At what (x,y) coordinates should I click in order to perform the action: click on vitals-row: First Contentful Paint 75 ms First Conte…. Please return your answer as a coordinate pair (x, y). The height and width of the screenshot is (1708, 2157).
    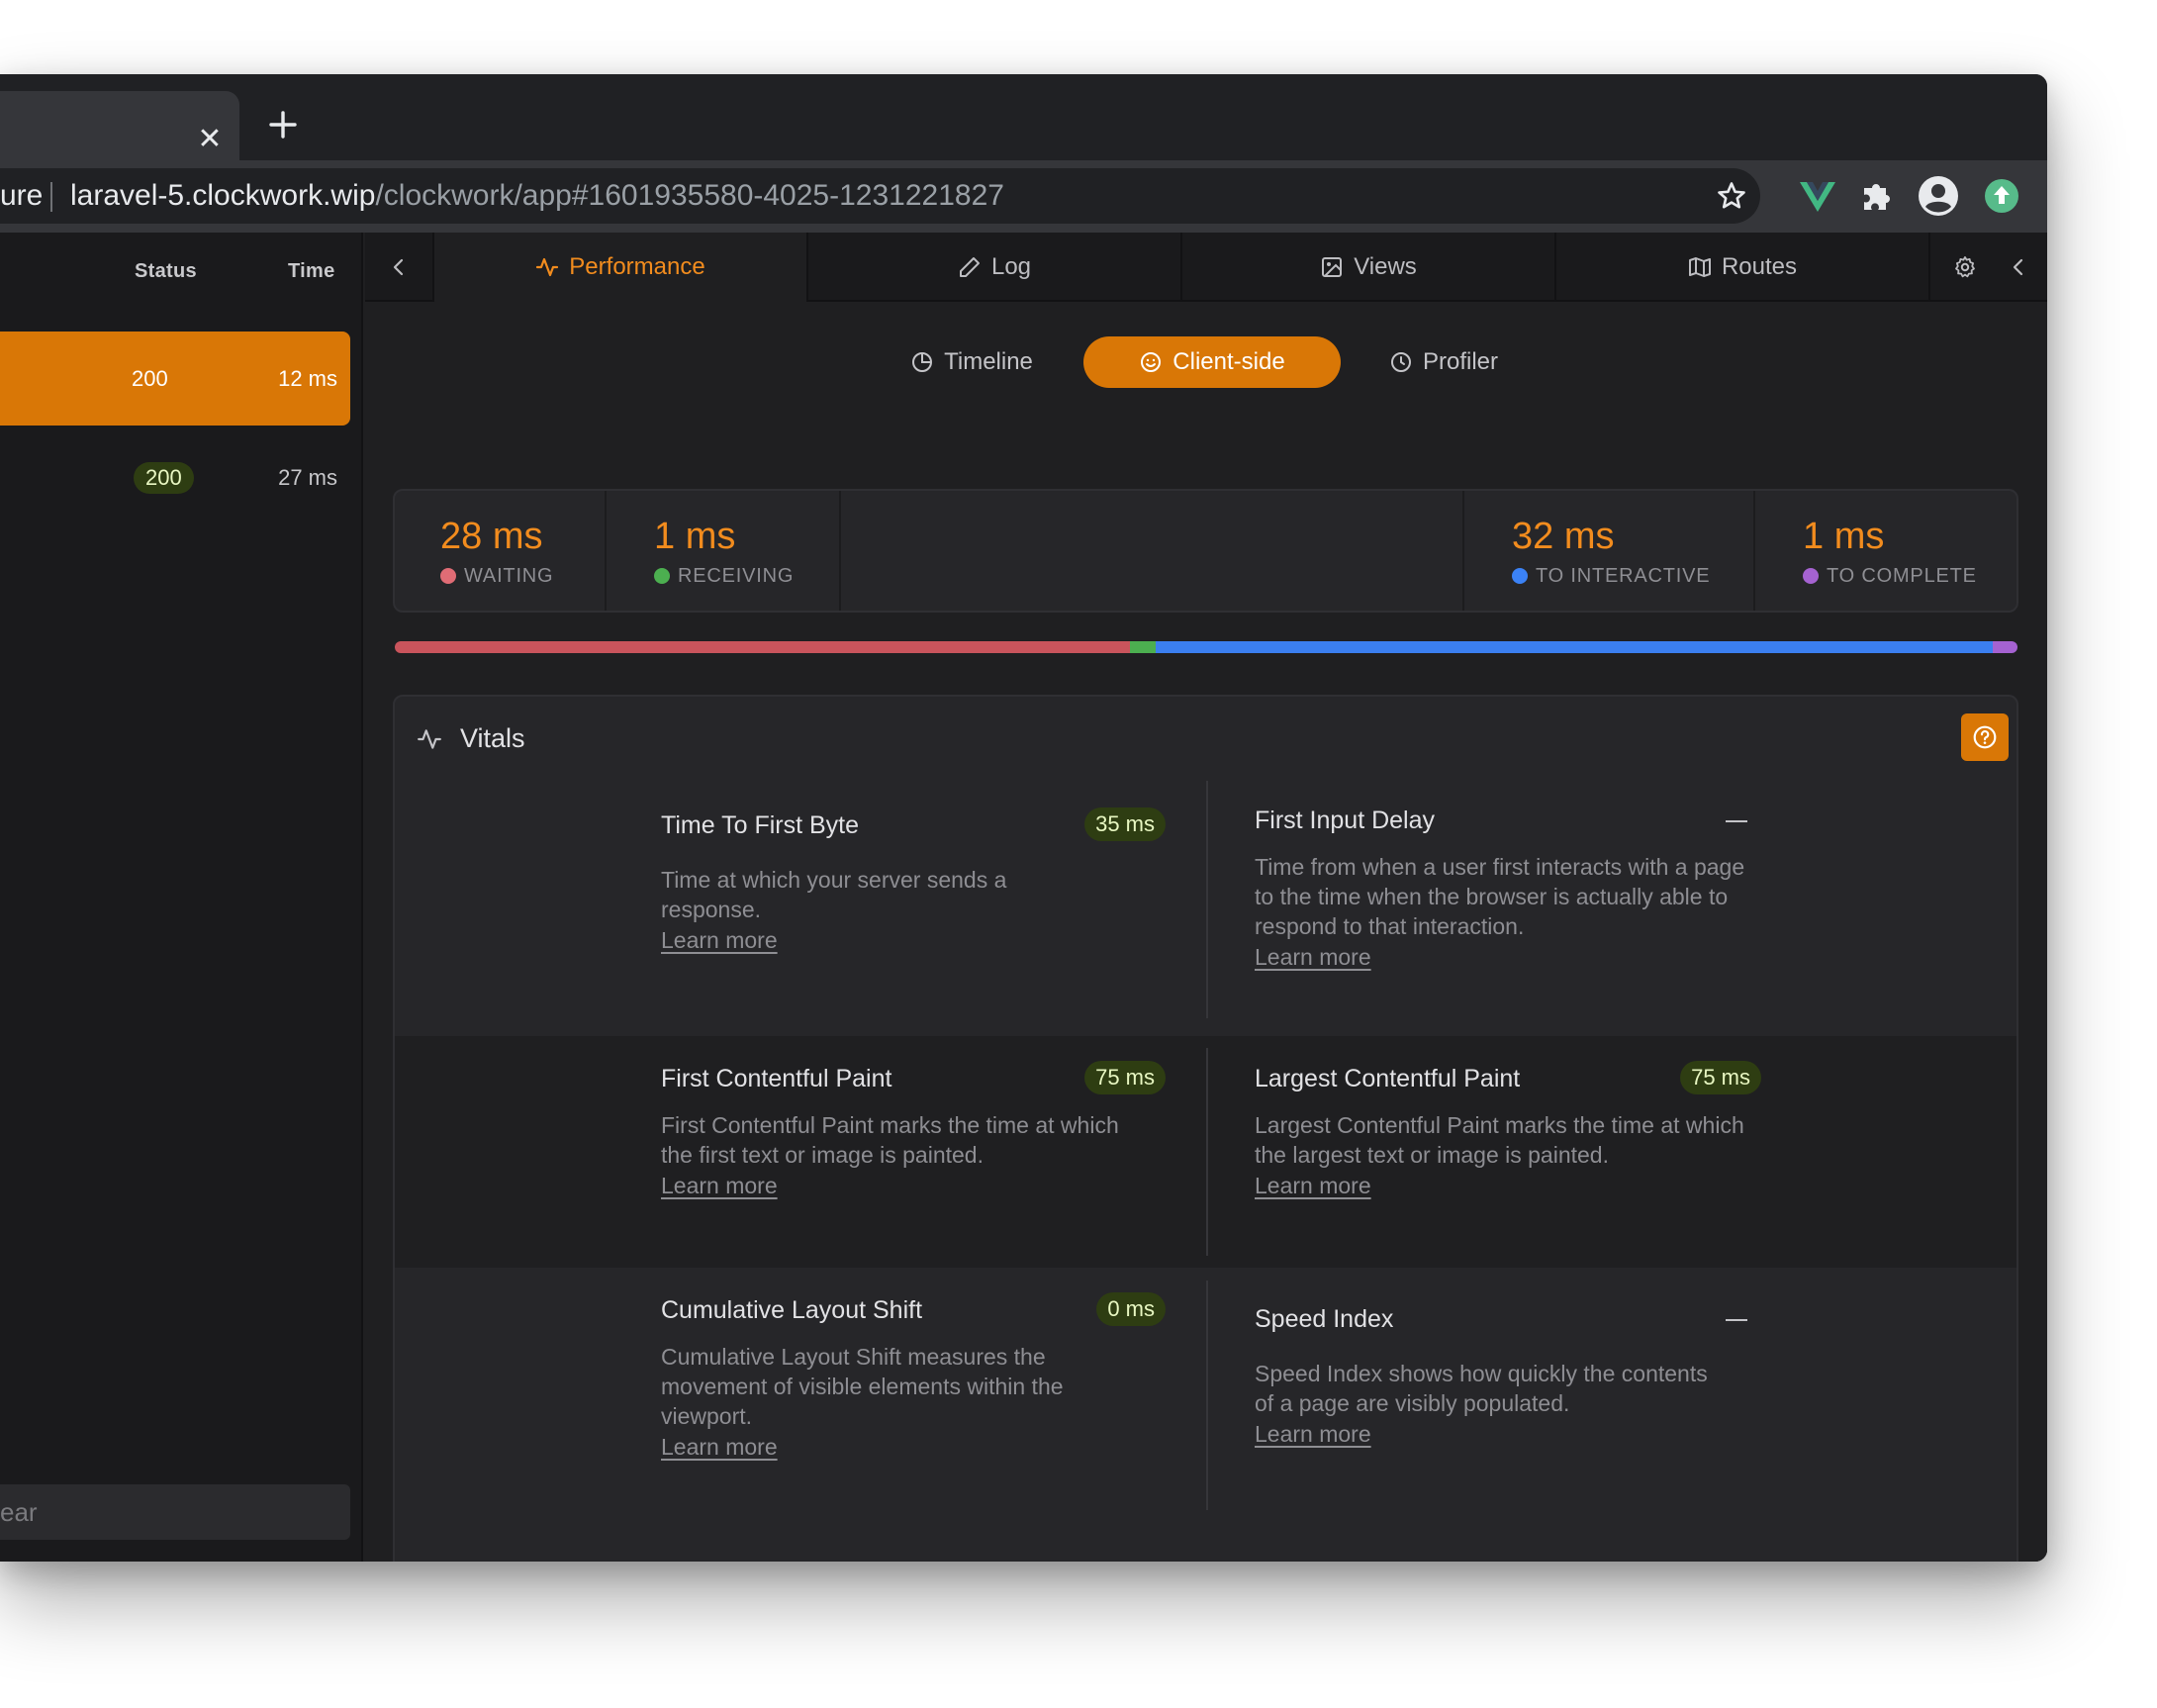
    Looking at the image, I should click on (1205, 1152).